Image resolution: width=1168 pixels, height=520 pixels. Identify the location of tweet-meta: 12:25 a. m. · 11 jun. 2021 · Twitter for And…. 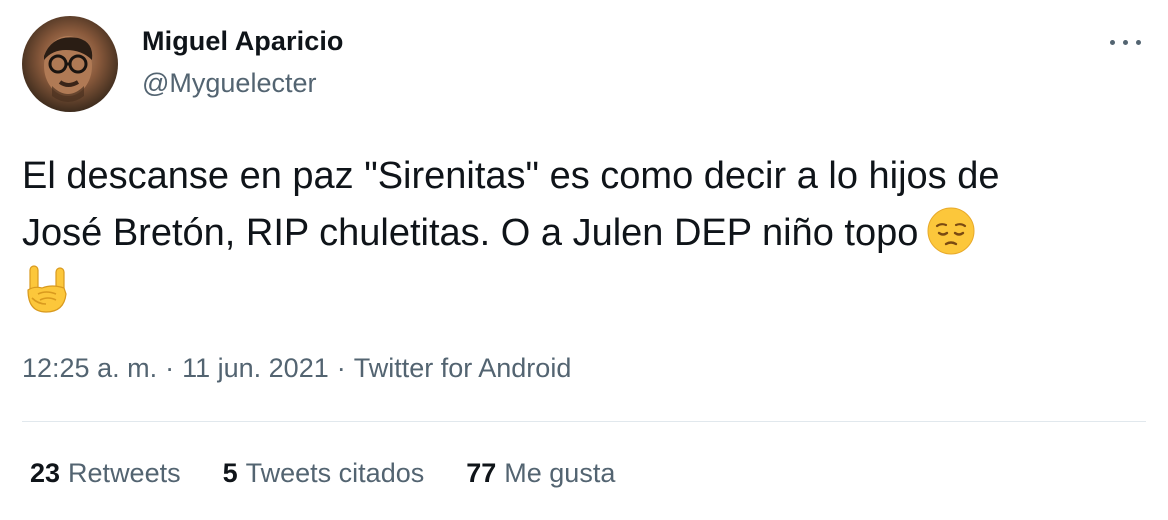
(296, 368).